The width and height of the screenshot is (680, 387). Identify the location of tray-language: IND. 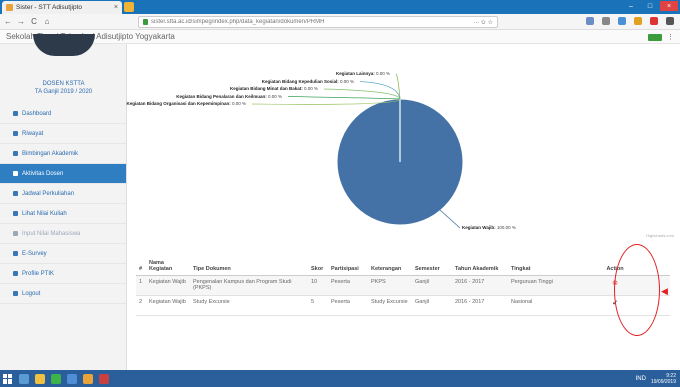
(641, 379).